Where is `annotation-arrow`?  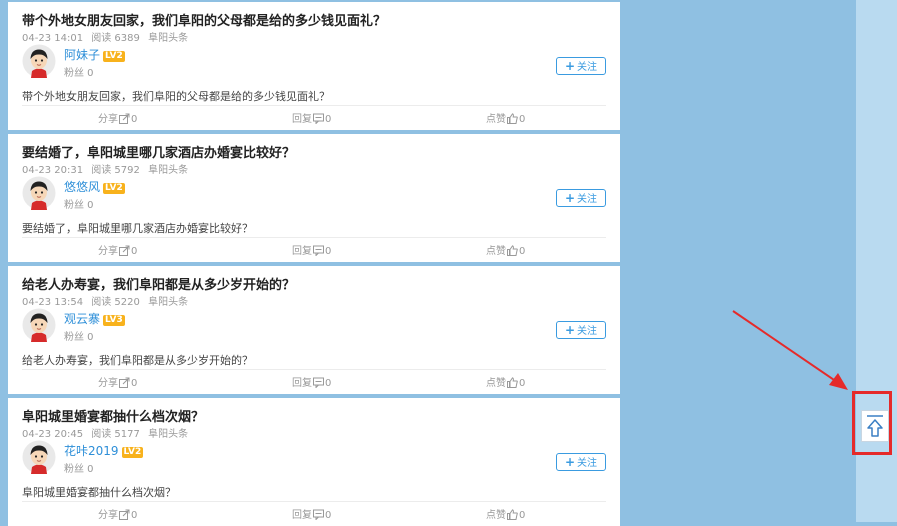
annotation-arrow is located at coordinates (790, 350).